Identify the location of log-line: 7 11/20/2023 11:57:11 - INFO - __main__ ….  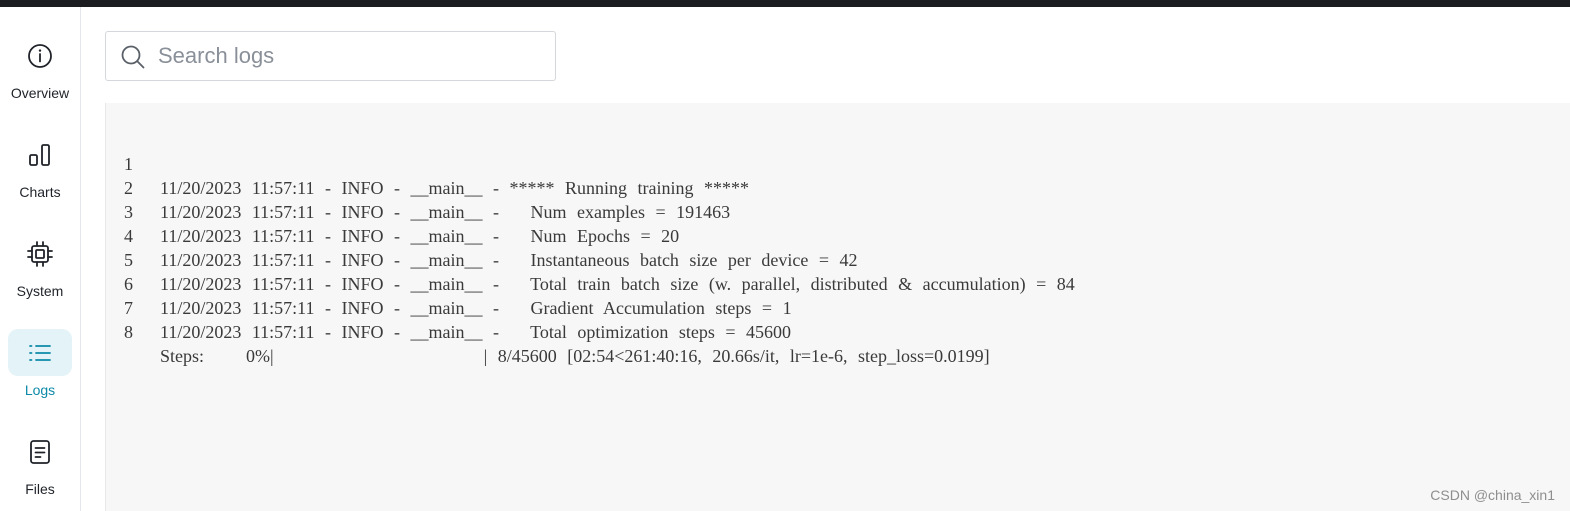
(448, 307).